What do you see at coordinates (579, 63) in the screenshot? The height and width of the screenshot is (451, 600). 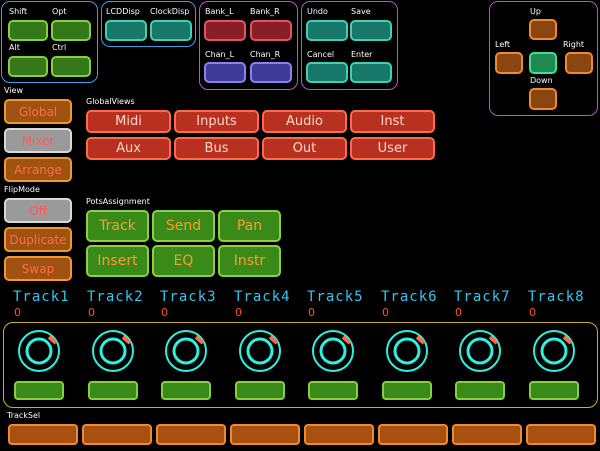 I see `right-button` at bounding box center [579, 63].